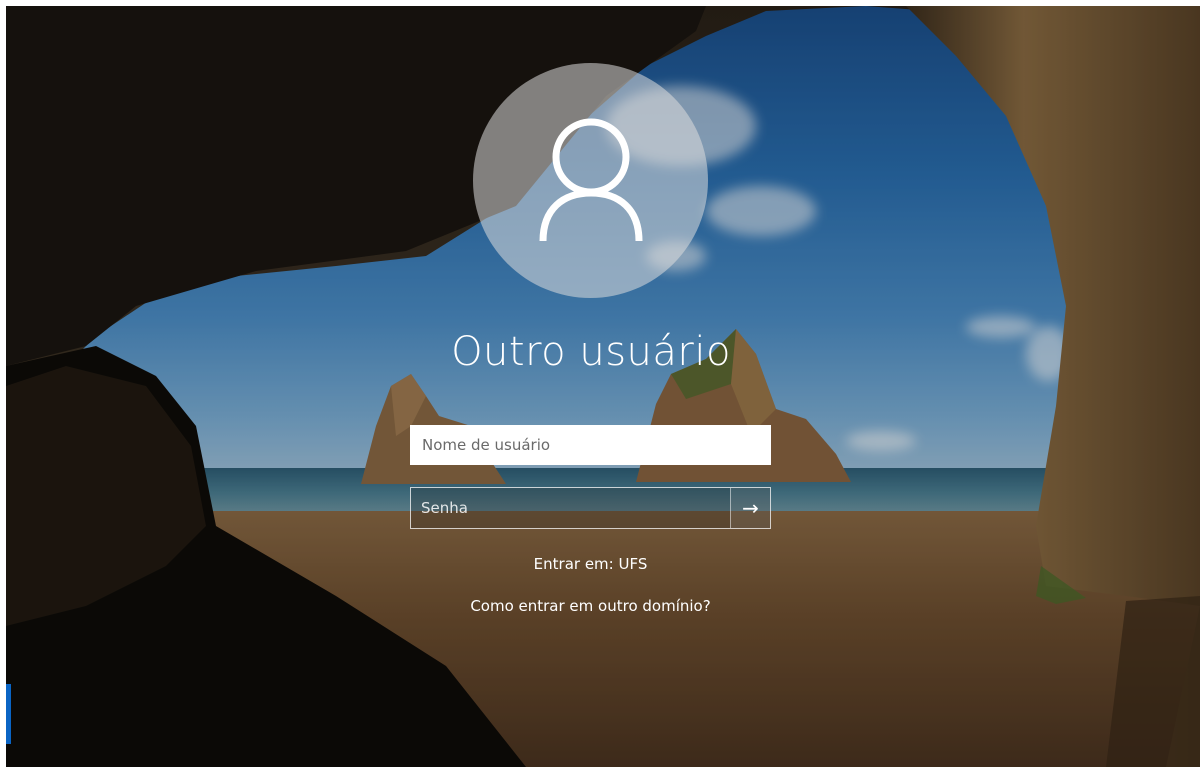  I want to click on user-icon, so click(590, 179).